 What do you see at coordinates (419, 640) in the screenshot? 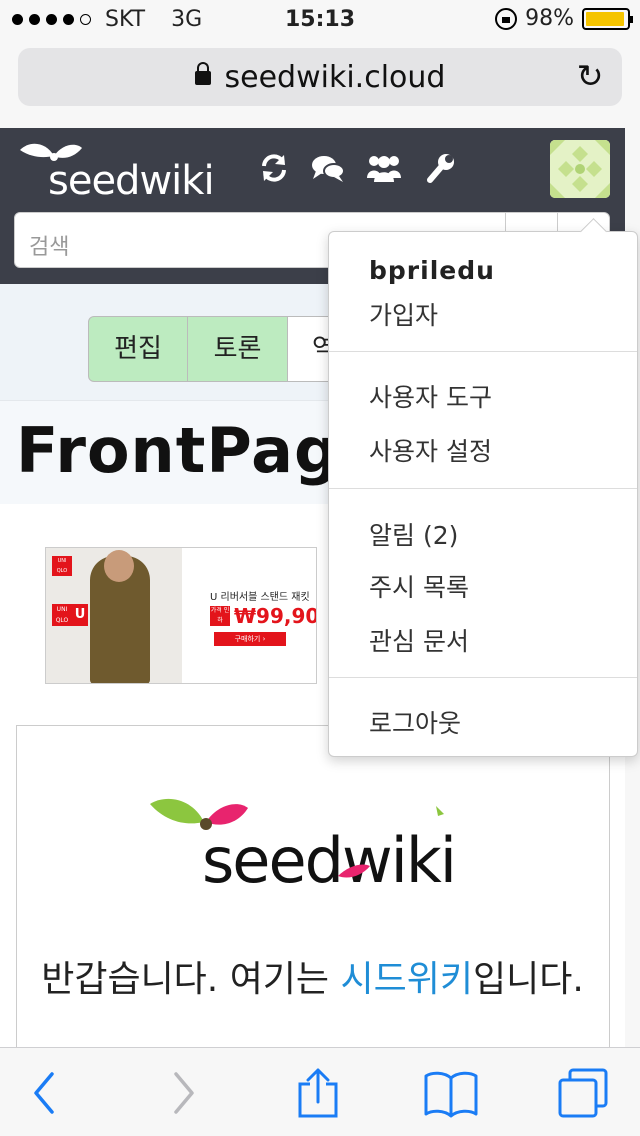
I see `menu-item-starred: 관심 문서` at bounding box center [419, 640].